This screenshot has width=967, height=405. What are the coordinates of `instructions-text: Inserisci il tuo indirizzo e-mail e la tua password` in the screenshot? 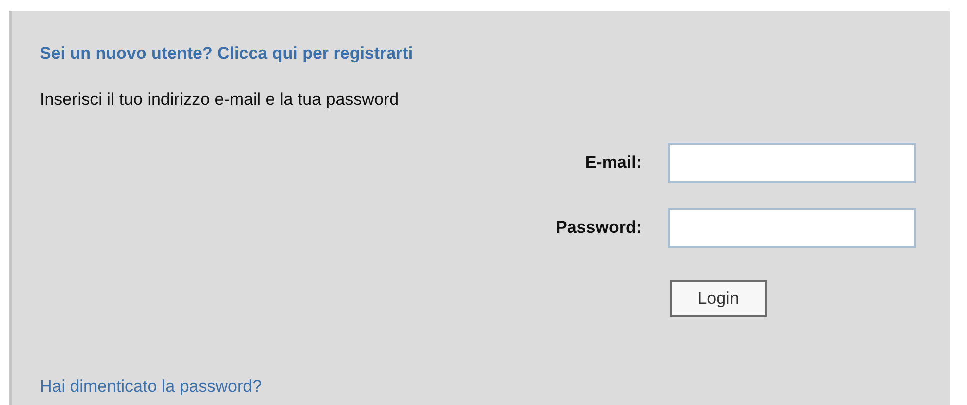 It's located at (220, 100).